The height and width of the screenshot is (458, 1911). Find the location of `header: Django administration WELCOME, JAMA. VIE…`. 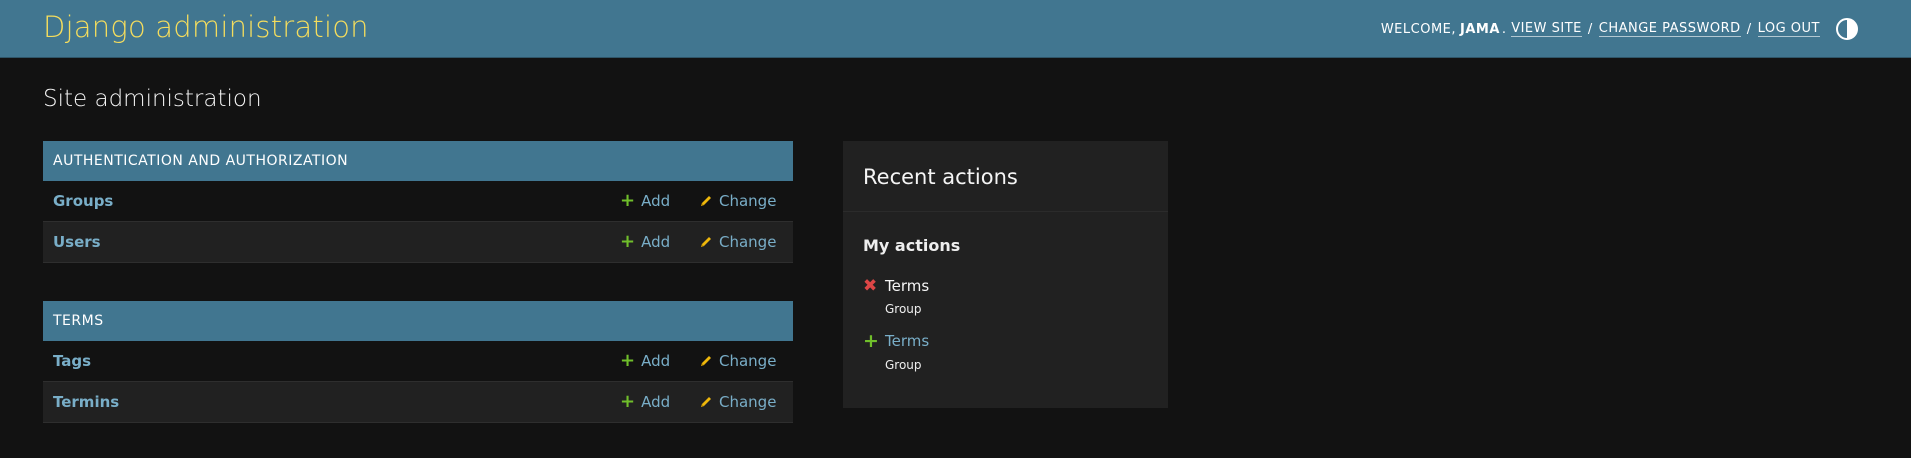

header: Django administration WELCOME, JAMA. VIE… is located at coordinates (955, 29).